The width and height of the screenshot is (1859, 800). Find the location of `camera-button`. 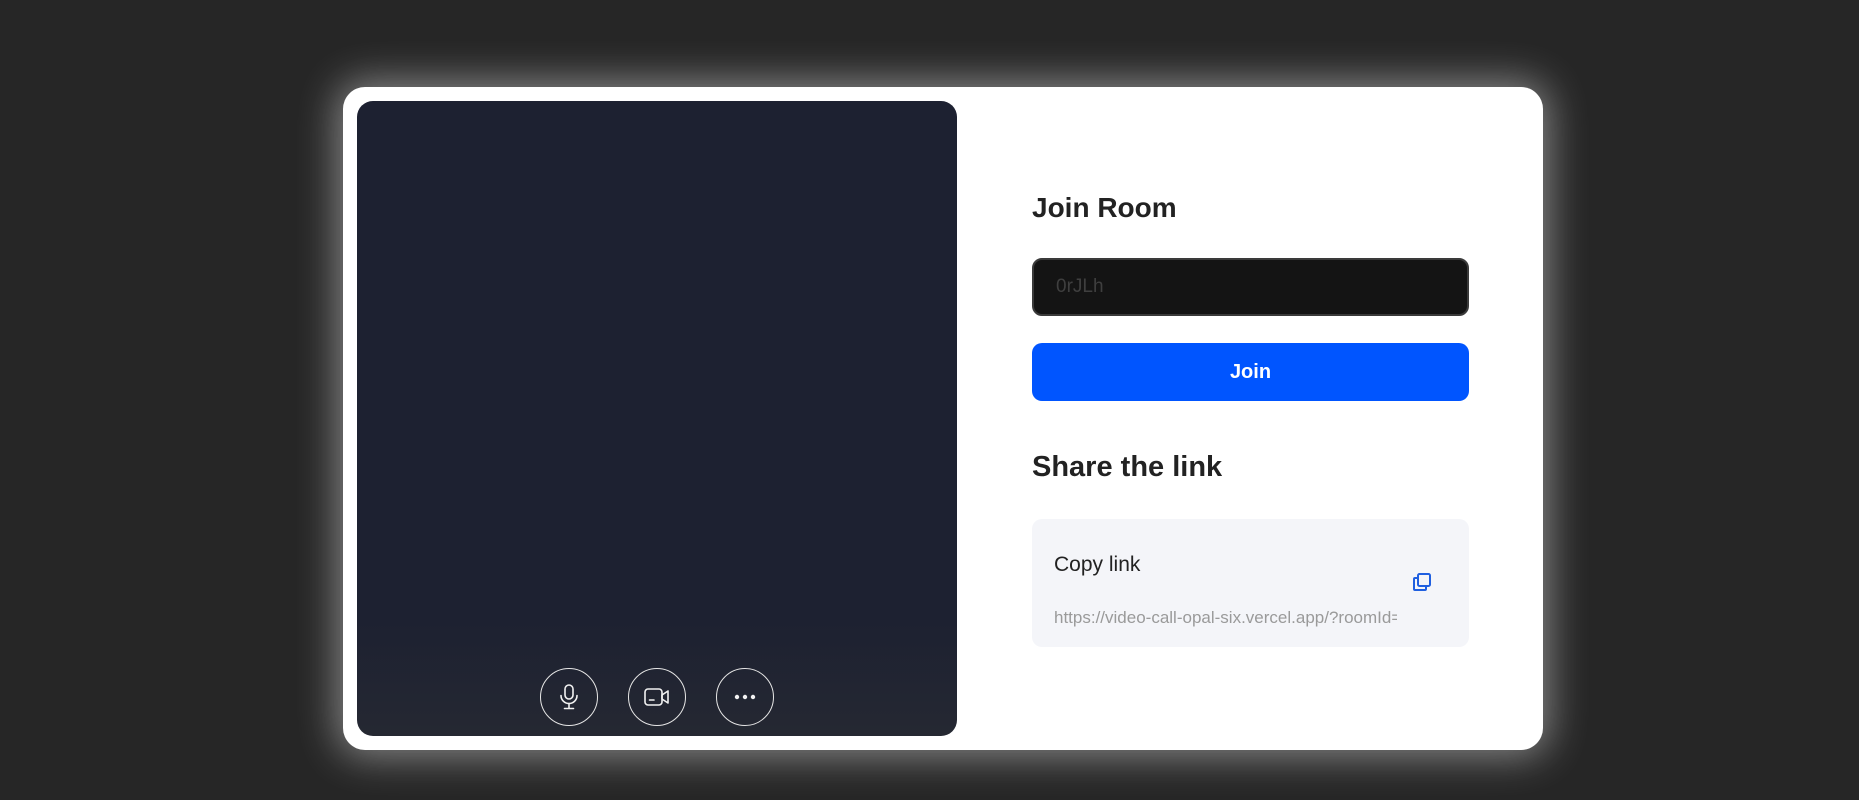

camera-button is located at coordinates (657, 697).